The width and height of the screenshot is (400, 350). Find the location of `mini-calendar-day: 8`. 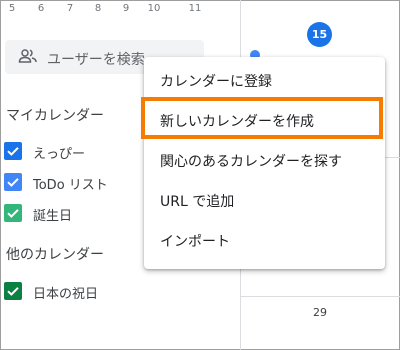

mini-calendar-day: 8 is located at coordinates (98, 8).